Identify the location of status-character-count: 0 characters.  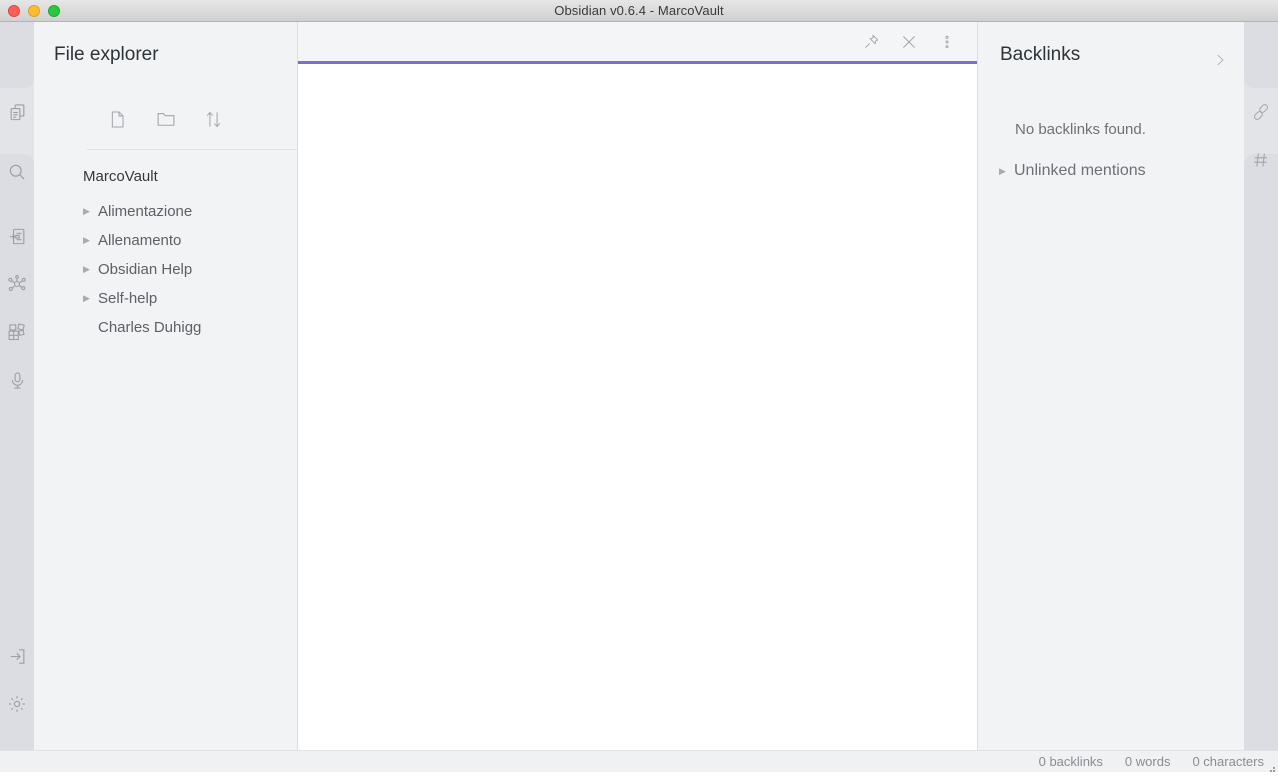
(1228, 761).